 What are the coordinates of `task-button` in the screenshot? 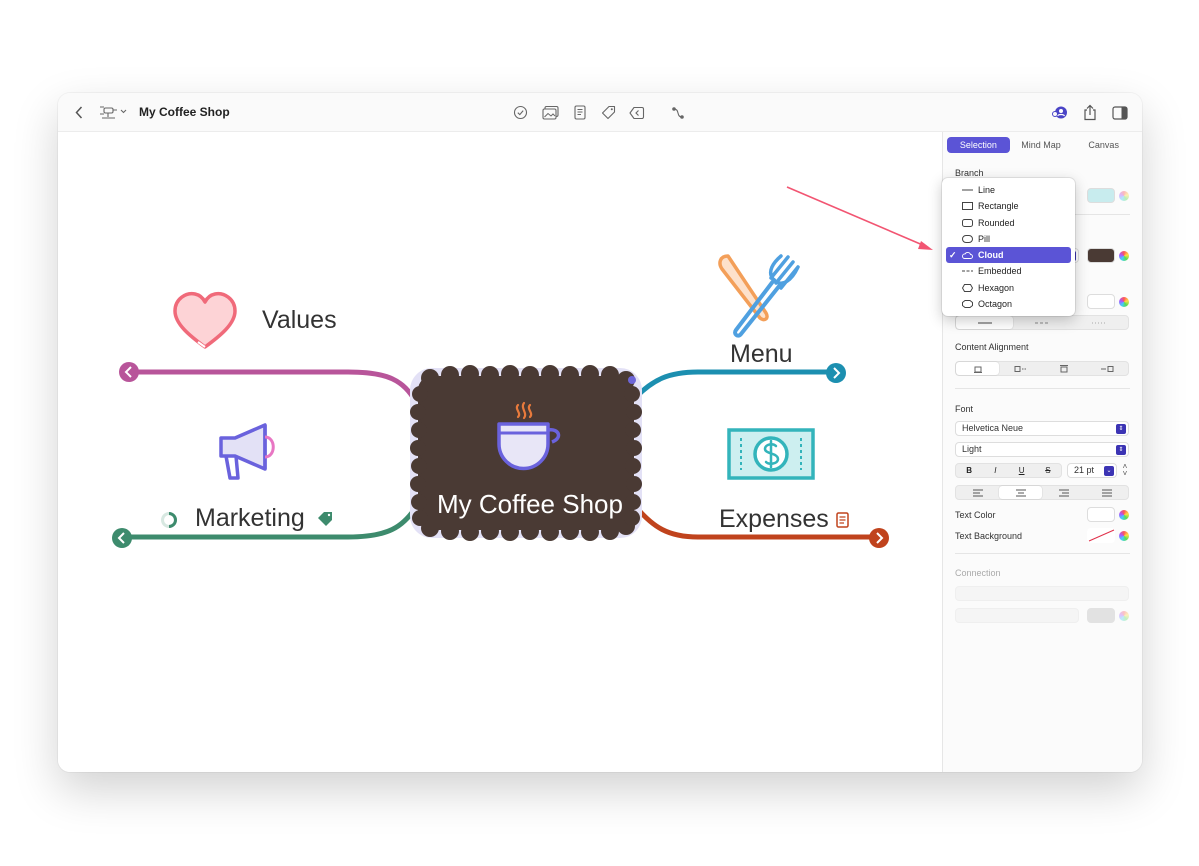 It's located at (520, 112).